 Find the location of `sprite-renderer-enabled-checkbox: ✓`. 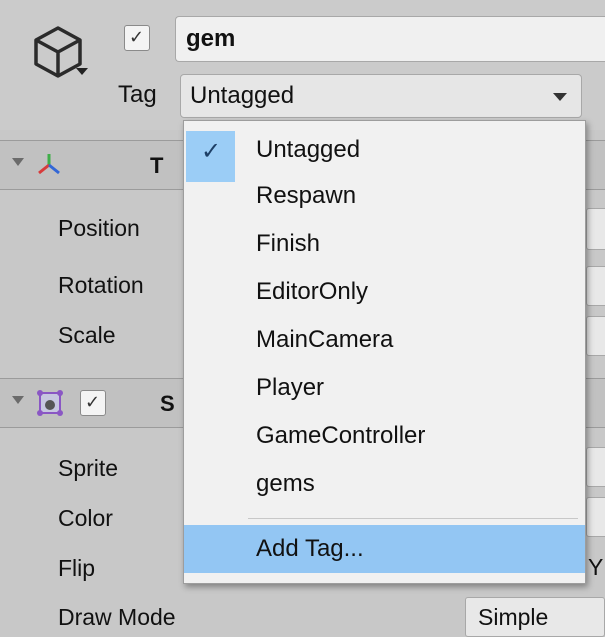

sprite-renderer-enabled-checkbox: ✓ is located at coordinates (93, 403).